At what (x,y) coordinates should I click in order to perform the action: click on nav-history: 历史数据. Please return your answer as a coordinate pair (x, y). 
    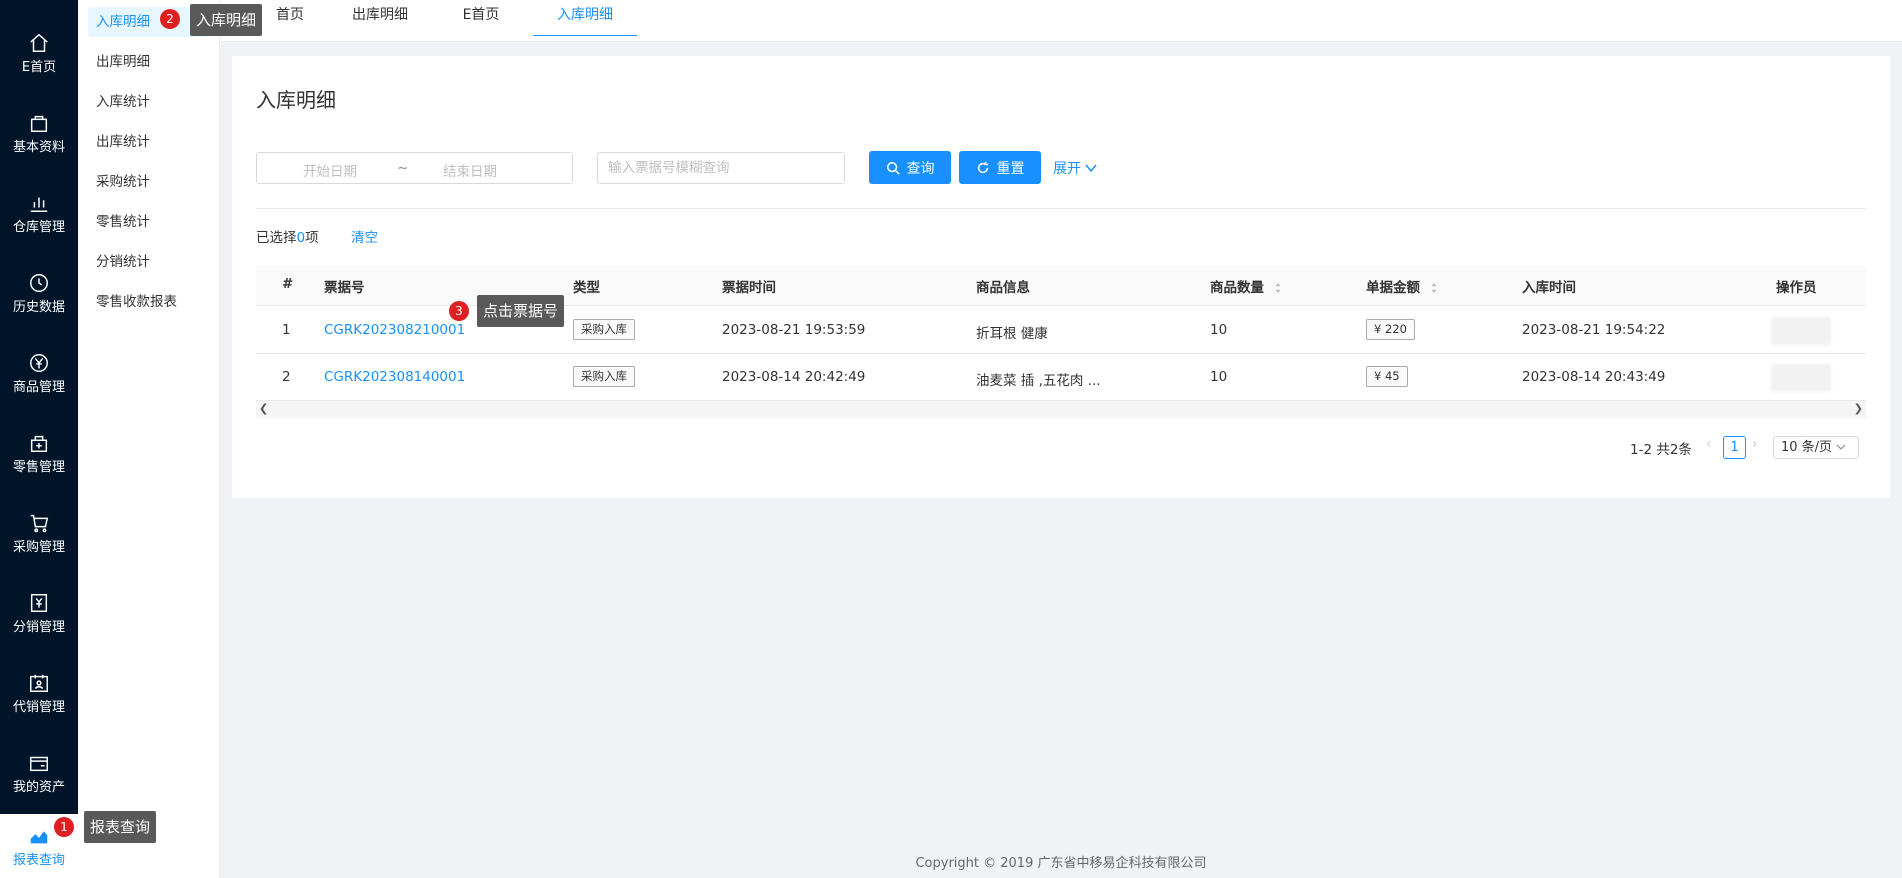
    Looking at the image, I should click on (39, 293).